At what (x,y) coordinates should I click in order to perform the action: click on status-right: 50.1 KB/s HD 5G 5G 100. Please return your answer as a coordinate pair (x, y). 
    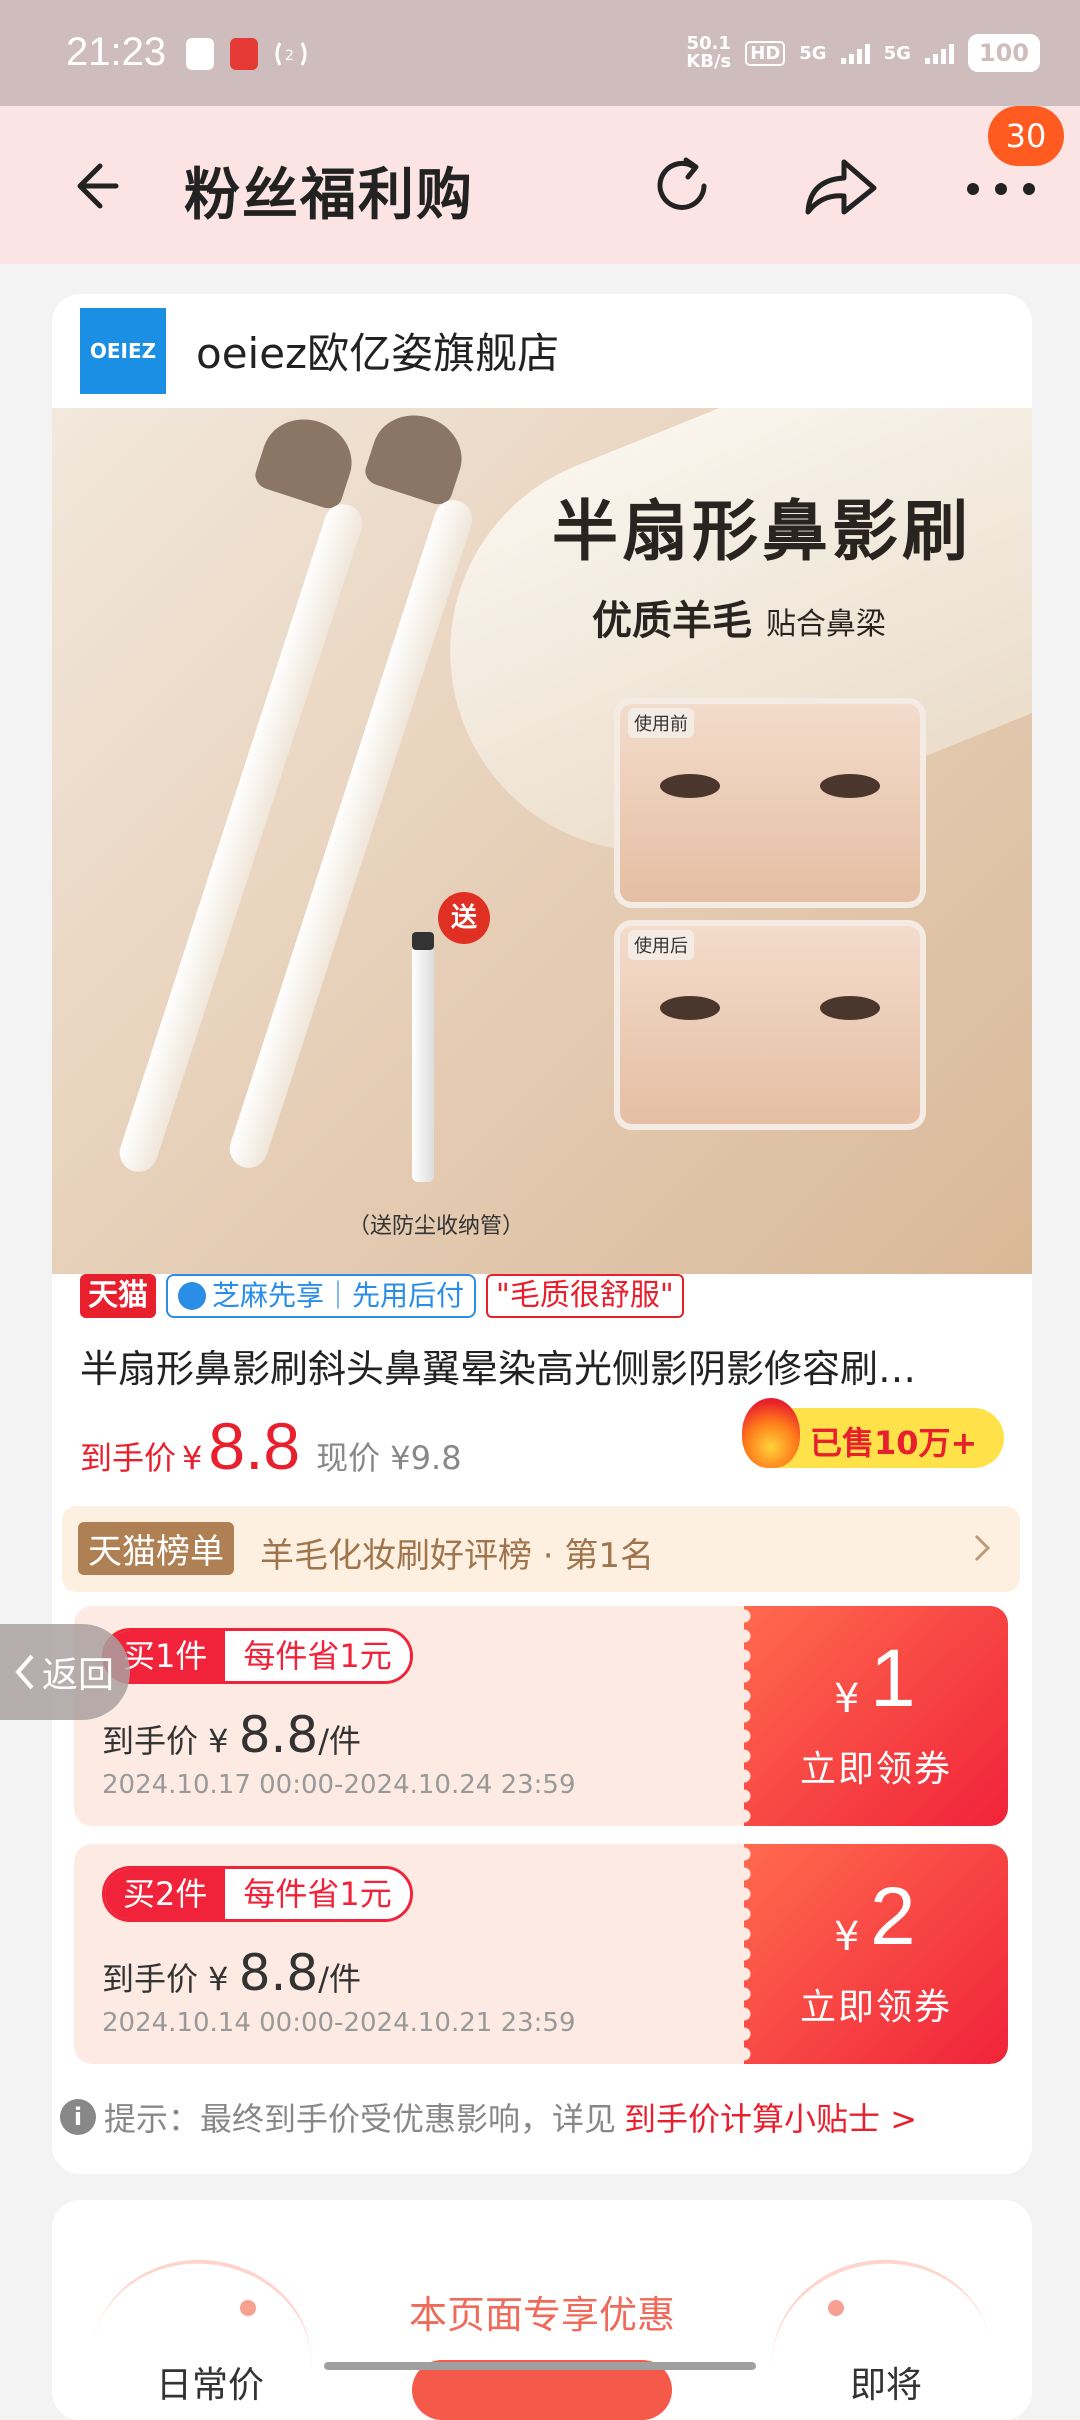
    Looking at the image, I should click on (863, 53).